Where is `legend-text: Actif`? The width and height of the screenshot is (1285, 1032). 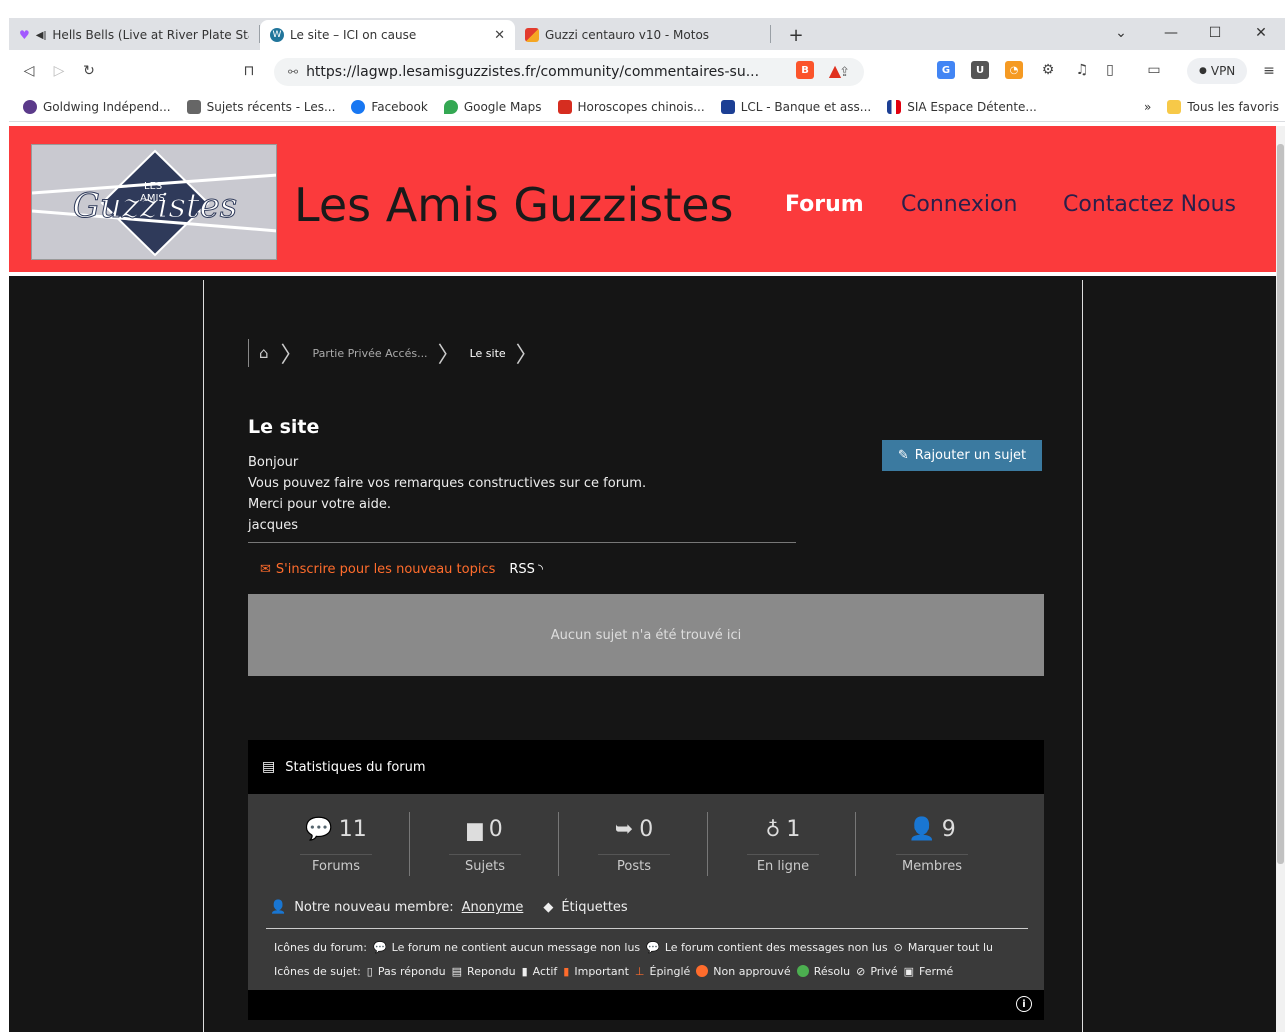
legend-text: Actif is located at coordinates (545, 971).